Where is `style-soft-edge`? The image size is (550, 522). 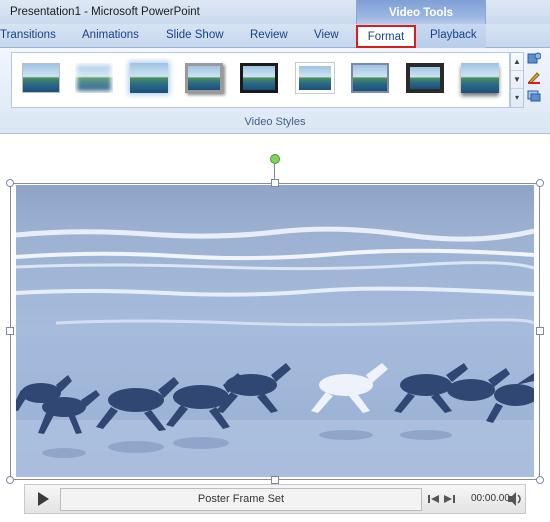 style-soft-edge is located at coordinates (94, 78).